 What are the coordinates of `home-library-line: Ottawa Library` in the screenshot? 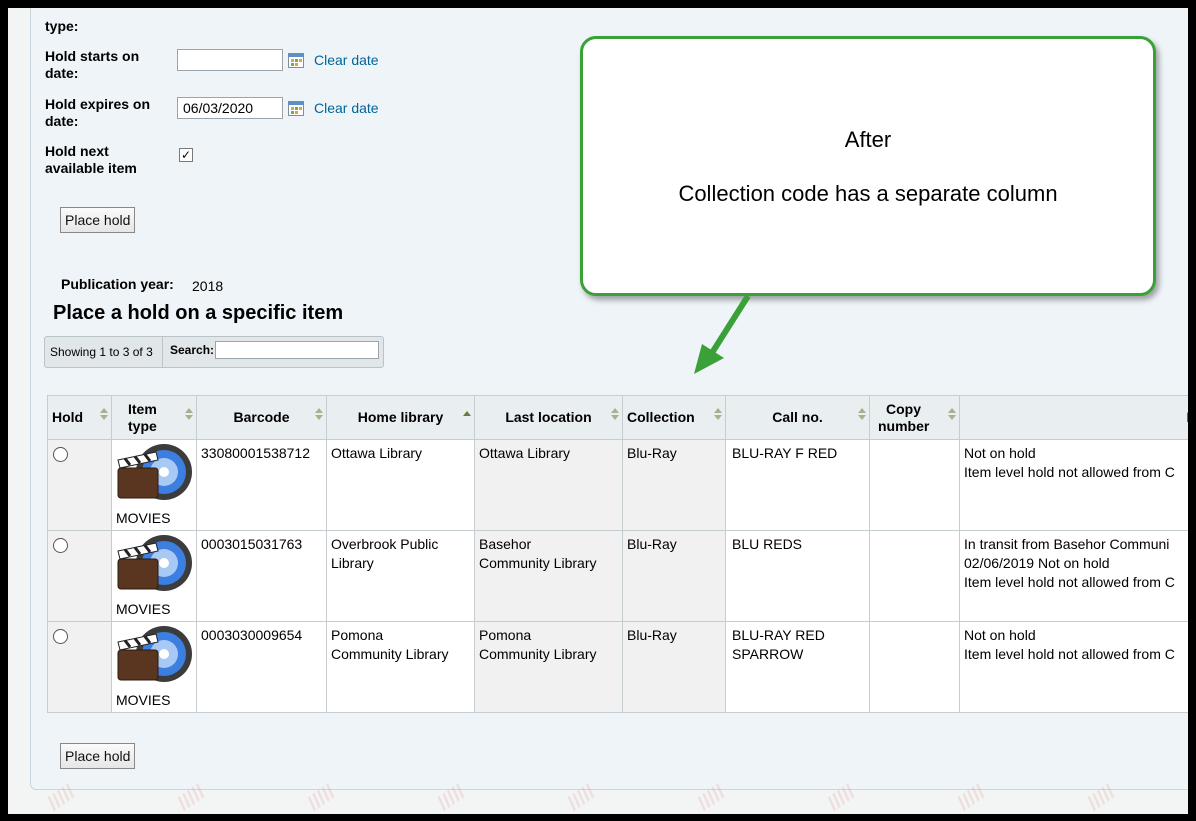 It's located at (377, 453).